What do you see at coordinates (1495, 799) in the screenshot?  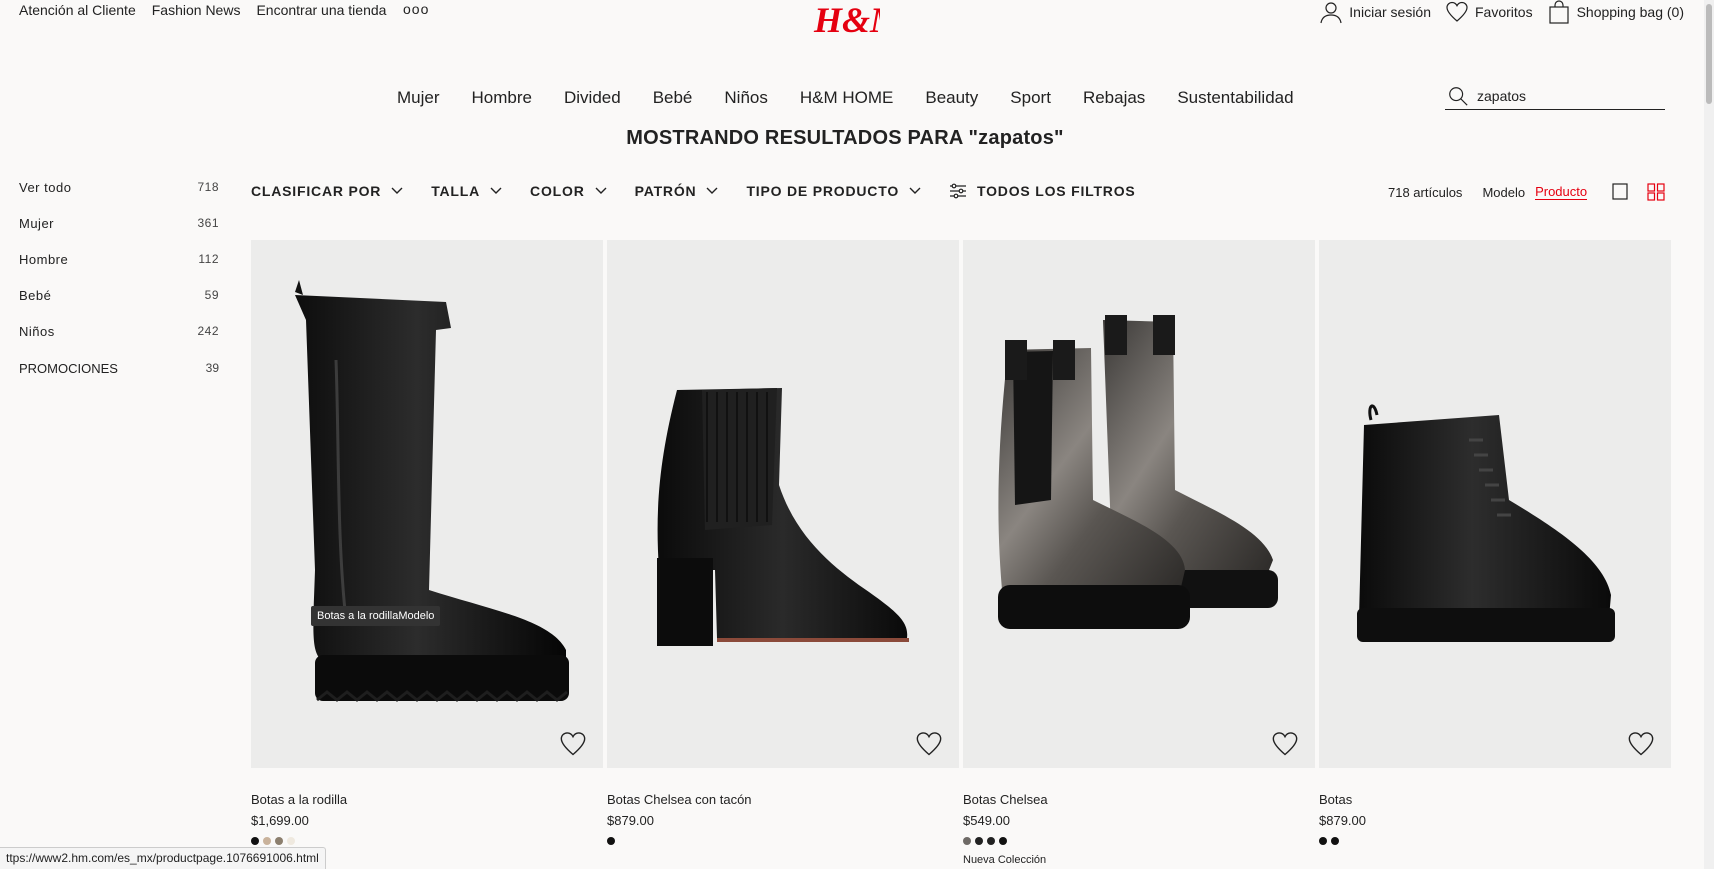 I see `product-name: Botas` at bounding box center [1495, 799].